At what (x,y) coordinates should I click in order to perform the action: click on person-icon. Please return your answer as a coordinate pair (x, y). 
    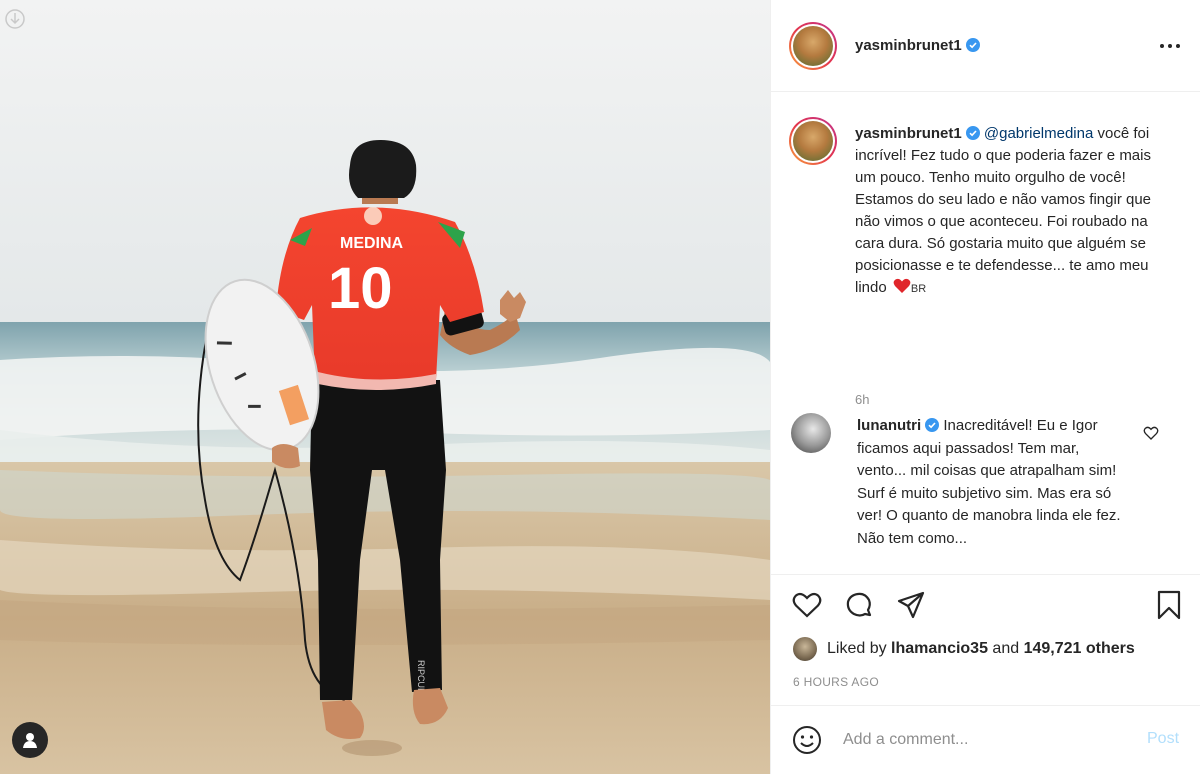
    Looking at the image, I should click on (30, 740).